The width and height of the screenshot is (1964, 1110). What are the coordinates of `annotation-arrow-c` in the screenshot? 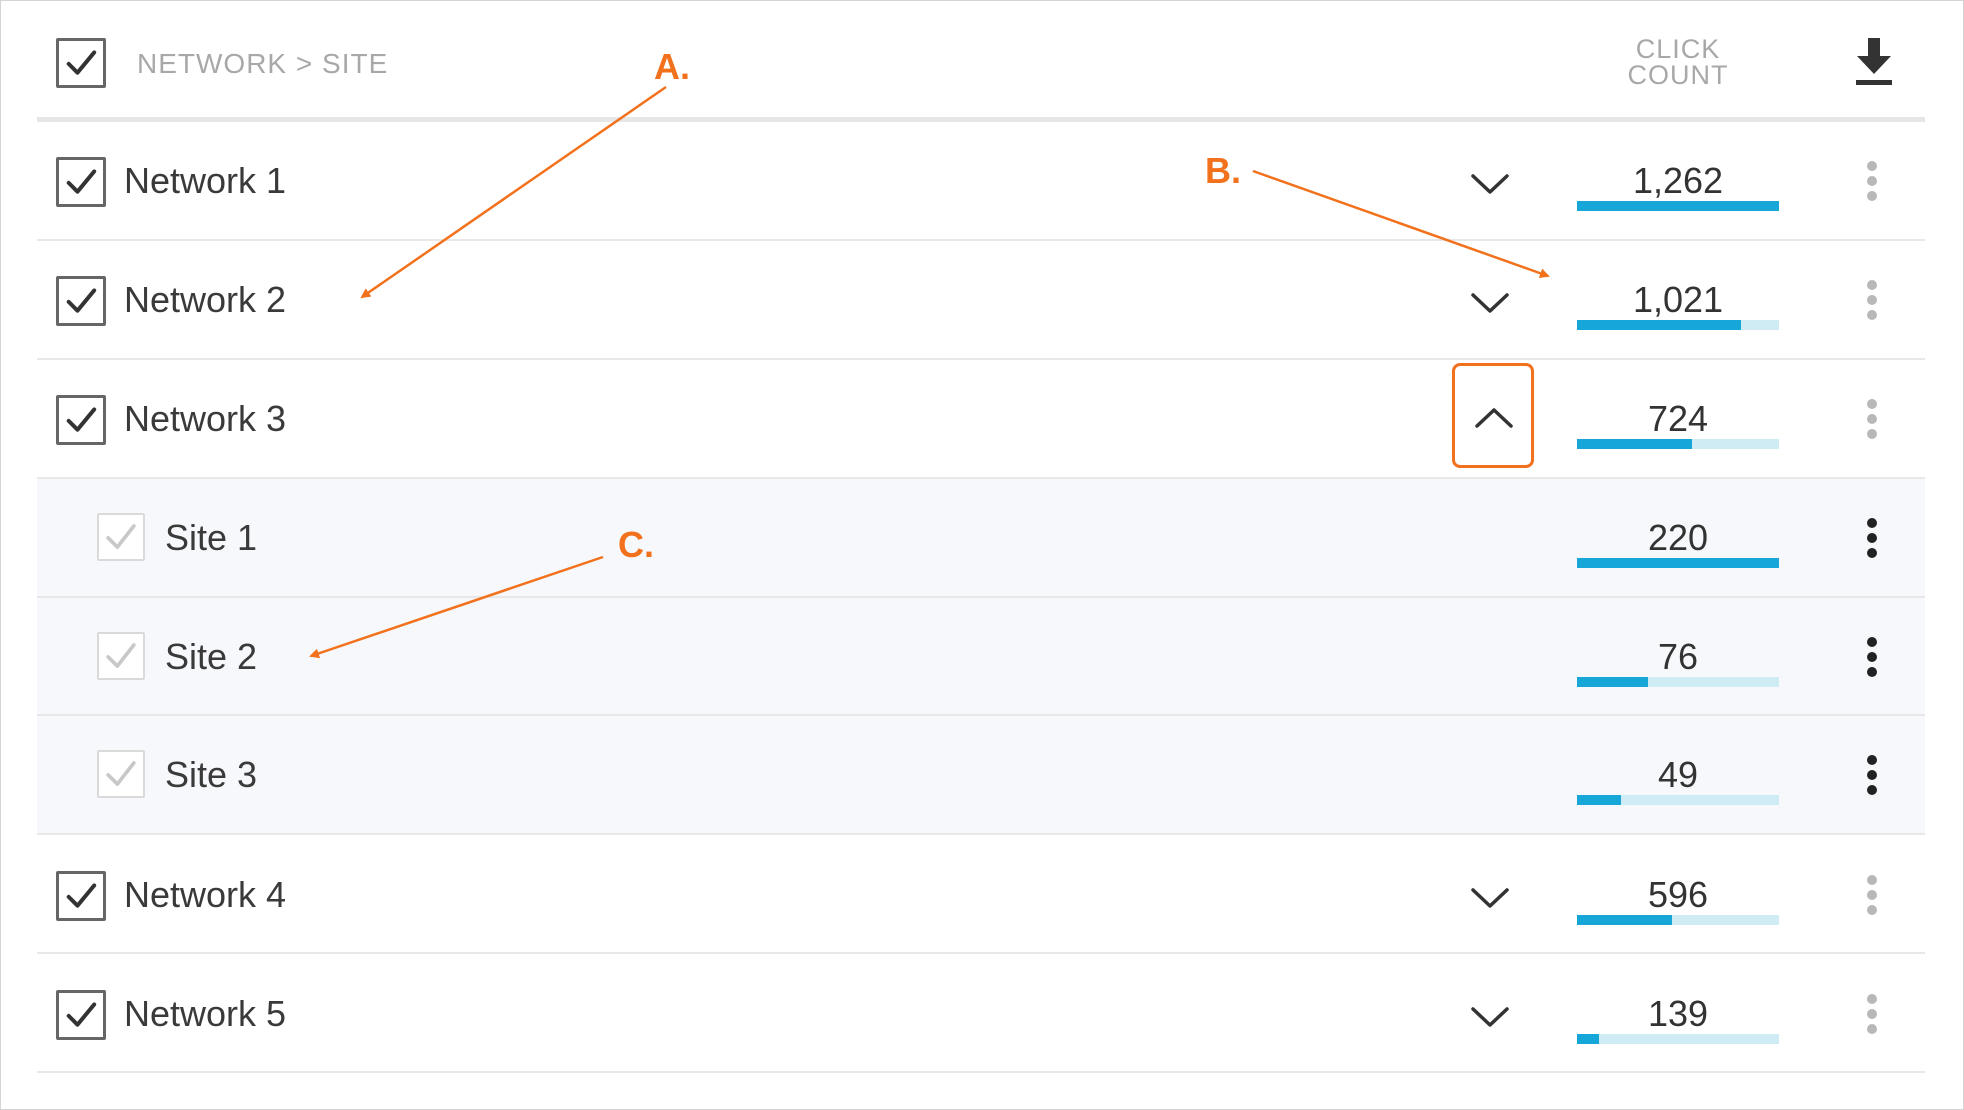 It's located at (456, 607).